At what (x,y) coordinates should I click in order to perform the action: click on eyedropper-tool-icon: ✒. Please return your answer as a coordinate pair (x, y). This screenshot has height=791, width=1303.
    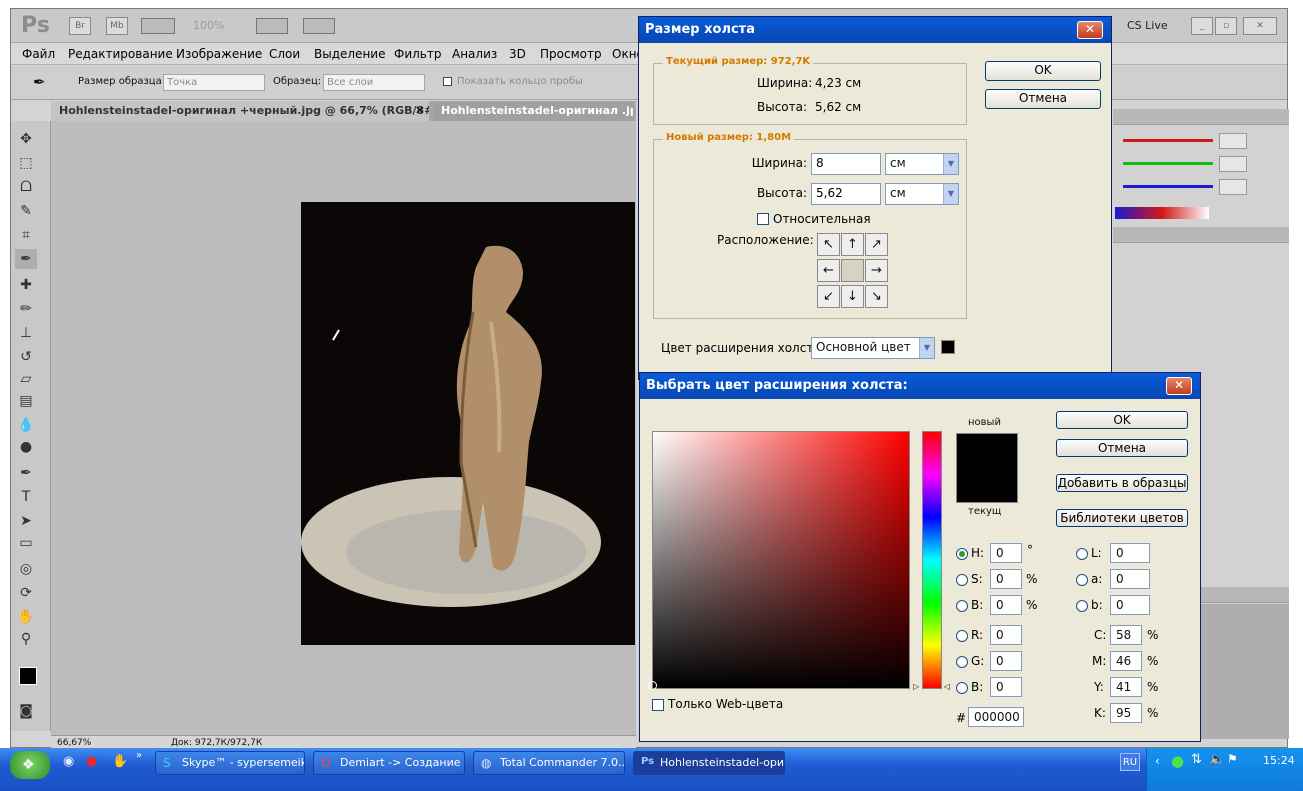
    Looking at the image, I should click on (26, 259).